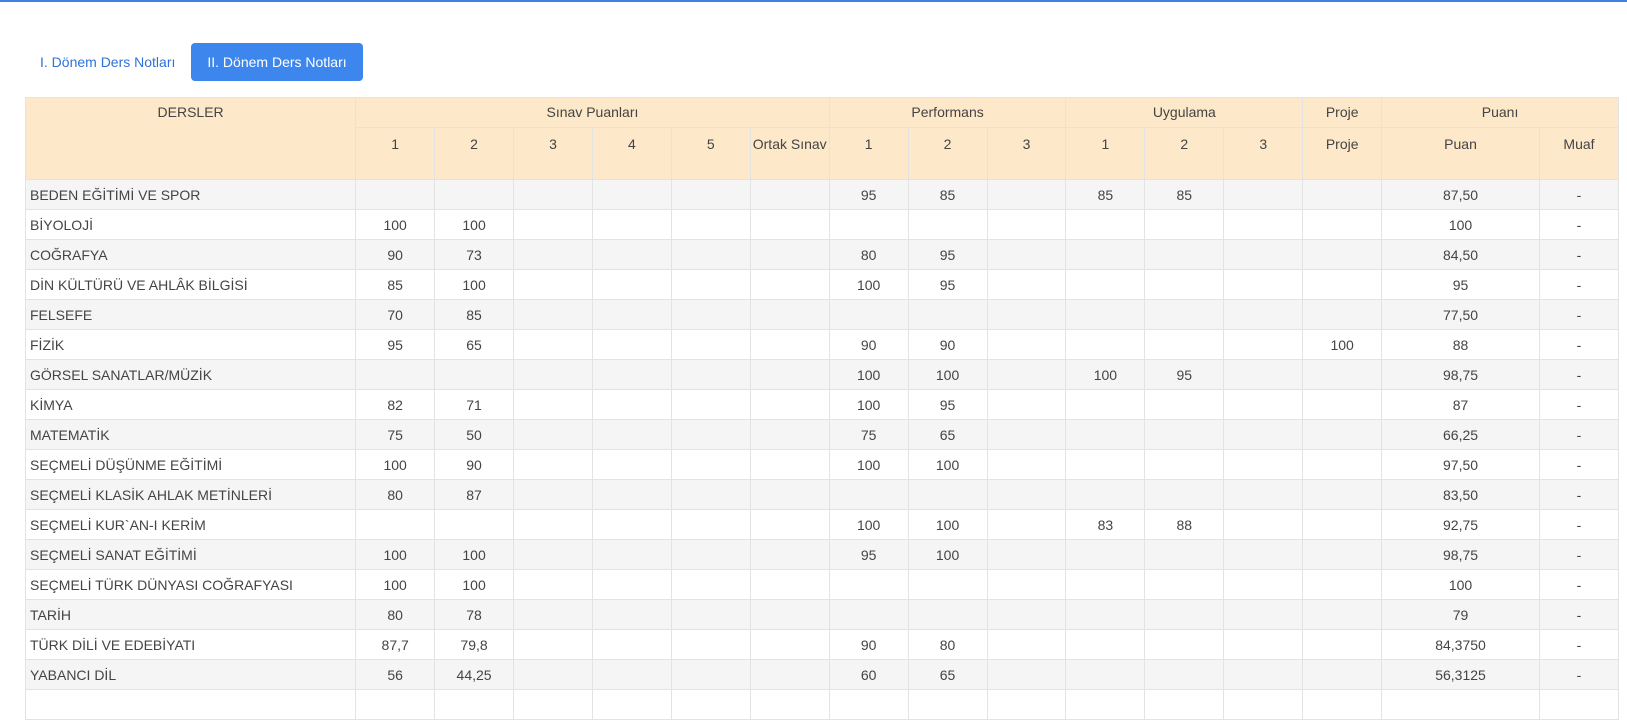 This screenshot has height=724, width=1627. Describe the element at coordinates (822, 554) in the screenshot. I see `table-row: SEÇMELİ SANAT EĞİTİMİ 100 100 95 100 98,75-` at that location.